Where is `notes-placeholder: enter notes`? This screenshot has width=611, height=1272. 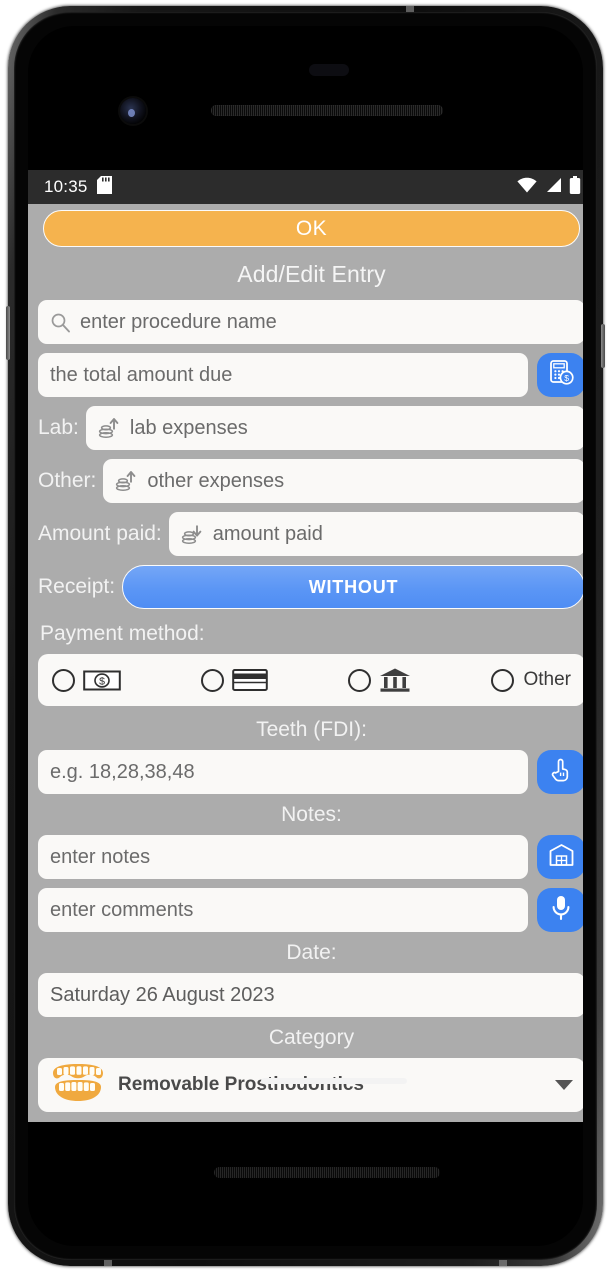
notes-placeholder: enter notes is located at coordinates (100, 856).